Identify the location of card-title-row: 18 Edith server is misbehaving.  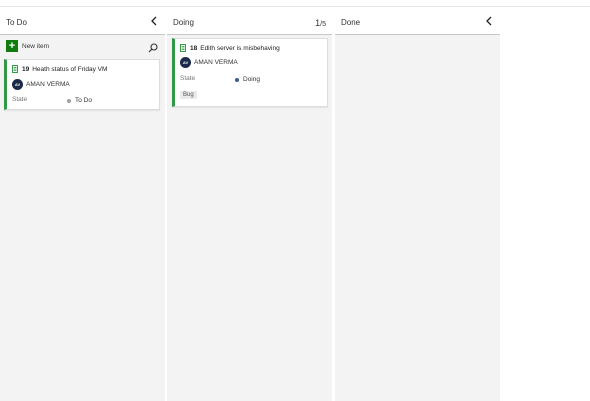
(230, 48).